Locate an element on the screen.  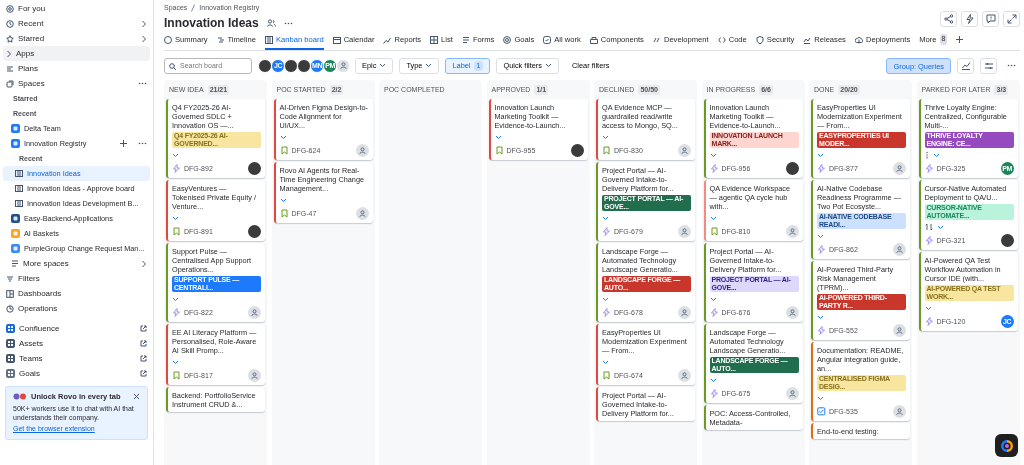
settings-button is located at coordinates (988, 65).